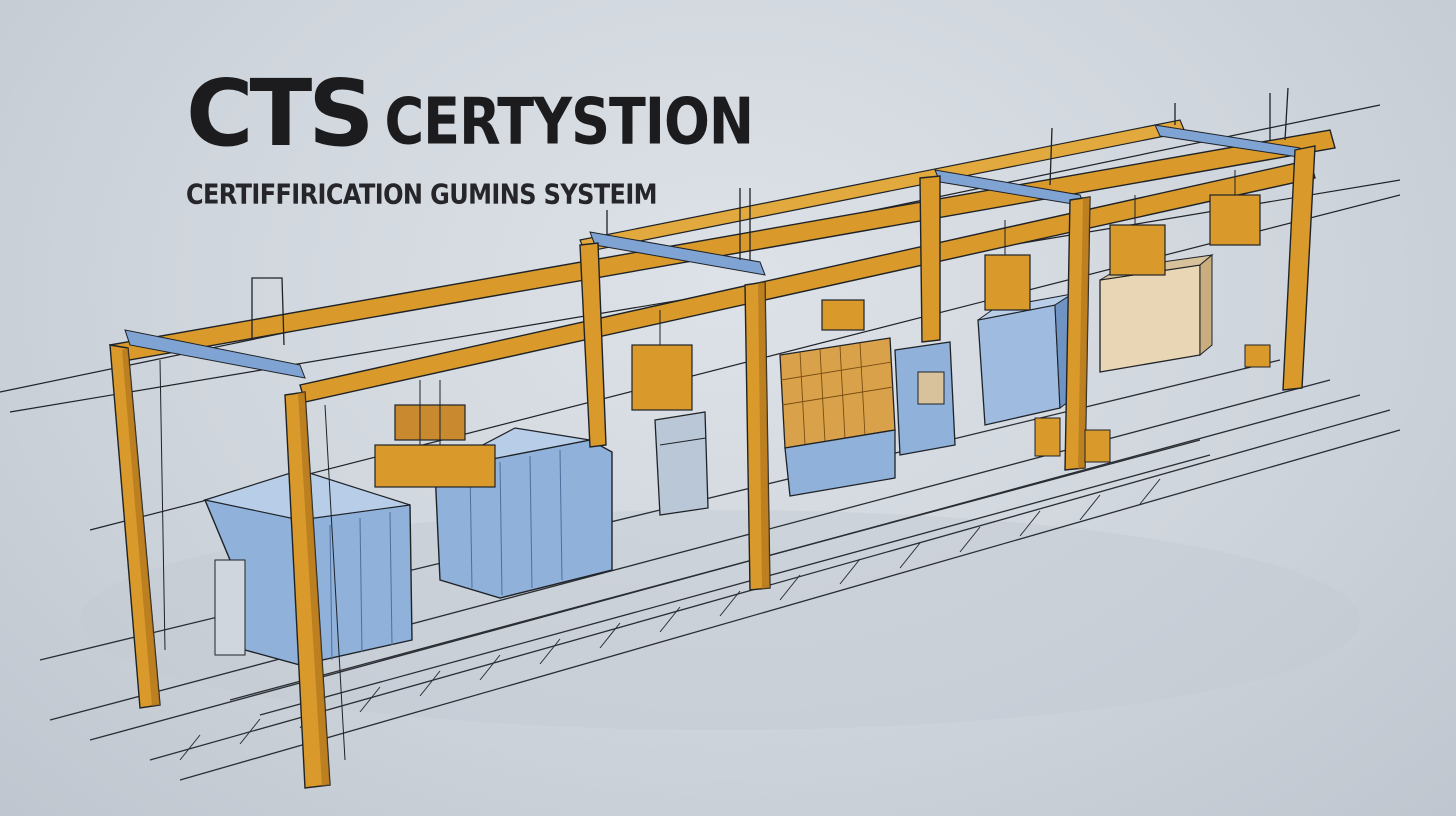 Image resolution: width=1456 pixels, height=816 pixels. Describe the element at coordinates (925, 398) in the screenshot. I see `machine-blue-mid` at that location.